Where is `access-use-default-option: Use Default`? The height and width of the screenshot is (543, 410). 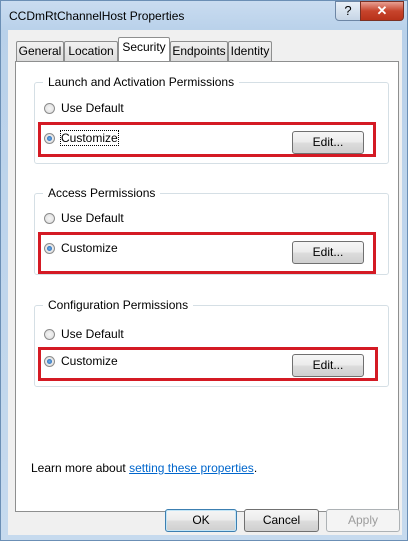 access-use-default-option: Use Default is located at coordinates (84, 218).